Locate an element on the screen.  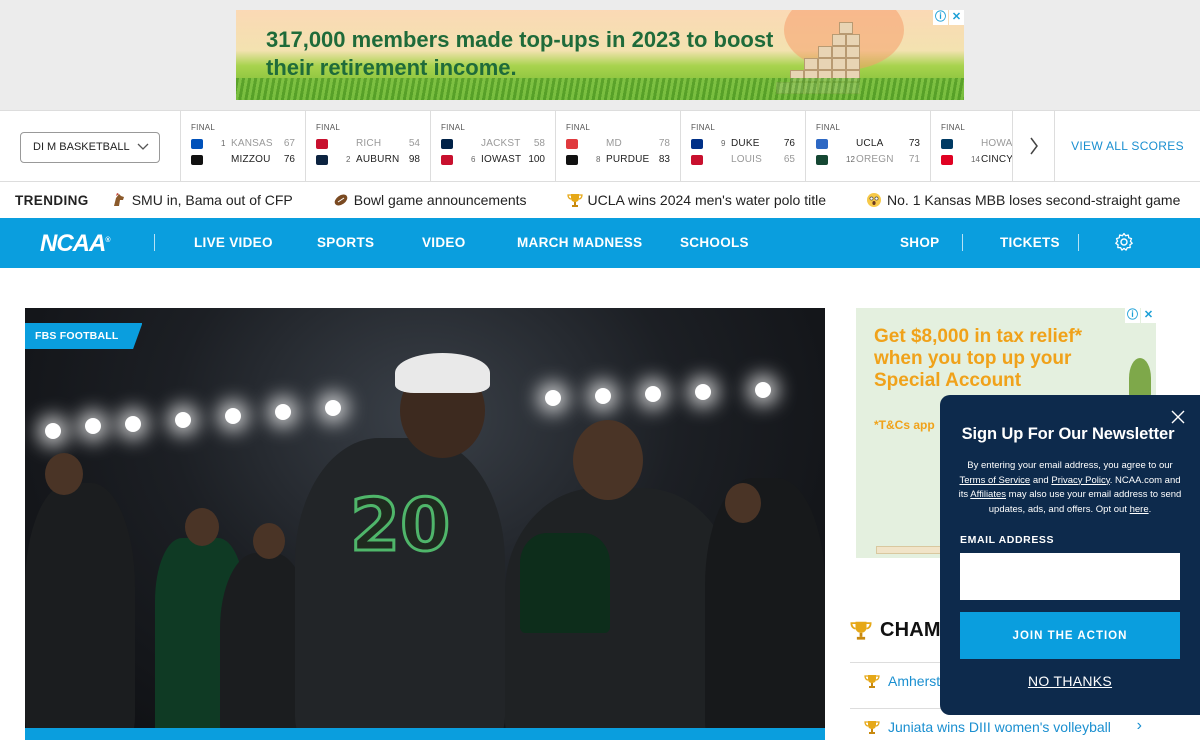
team-row: 1 KANSAS 67 is located at coordinates (248, 144).